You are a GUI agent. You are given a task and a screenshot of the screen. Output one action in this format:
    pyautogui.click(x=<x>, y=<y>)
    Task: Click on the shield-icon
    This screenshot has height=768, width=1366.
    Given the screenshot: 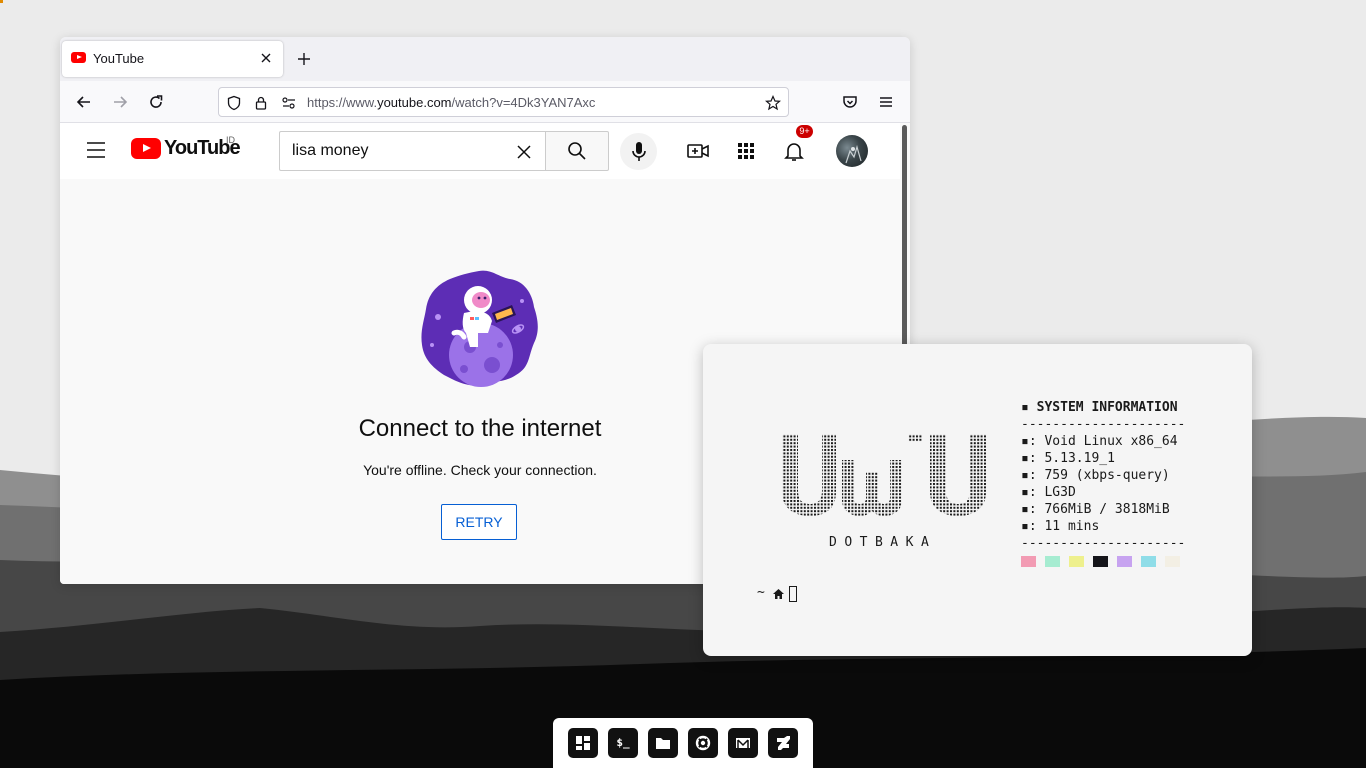 What is the action you would take?
    pyautogui.click(x=234, y=103)
    